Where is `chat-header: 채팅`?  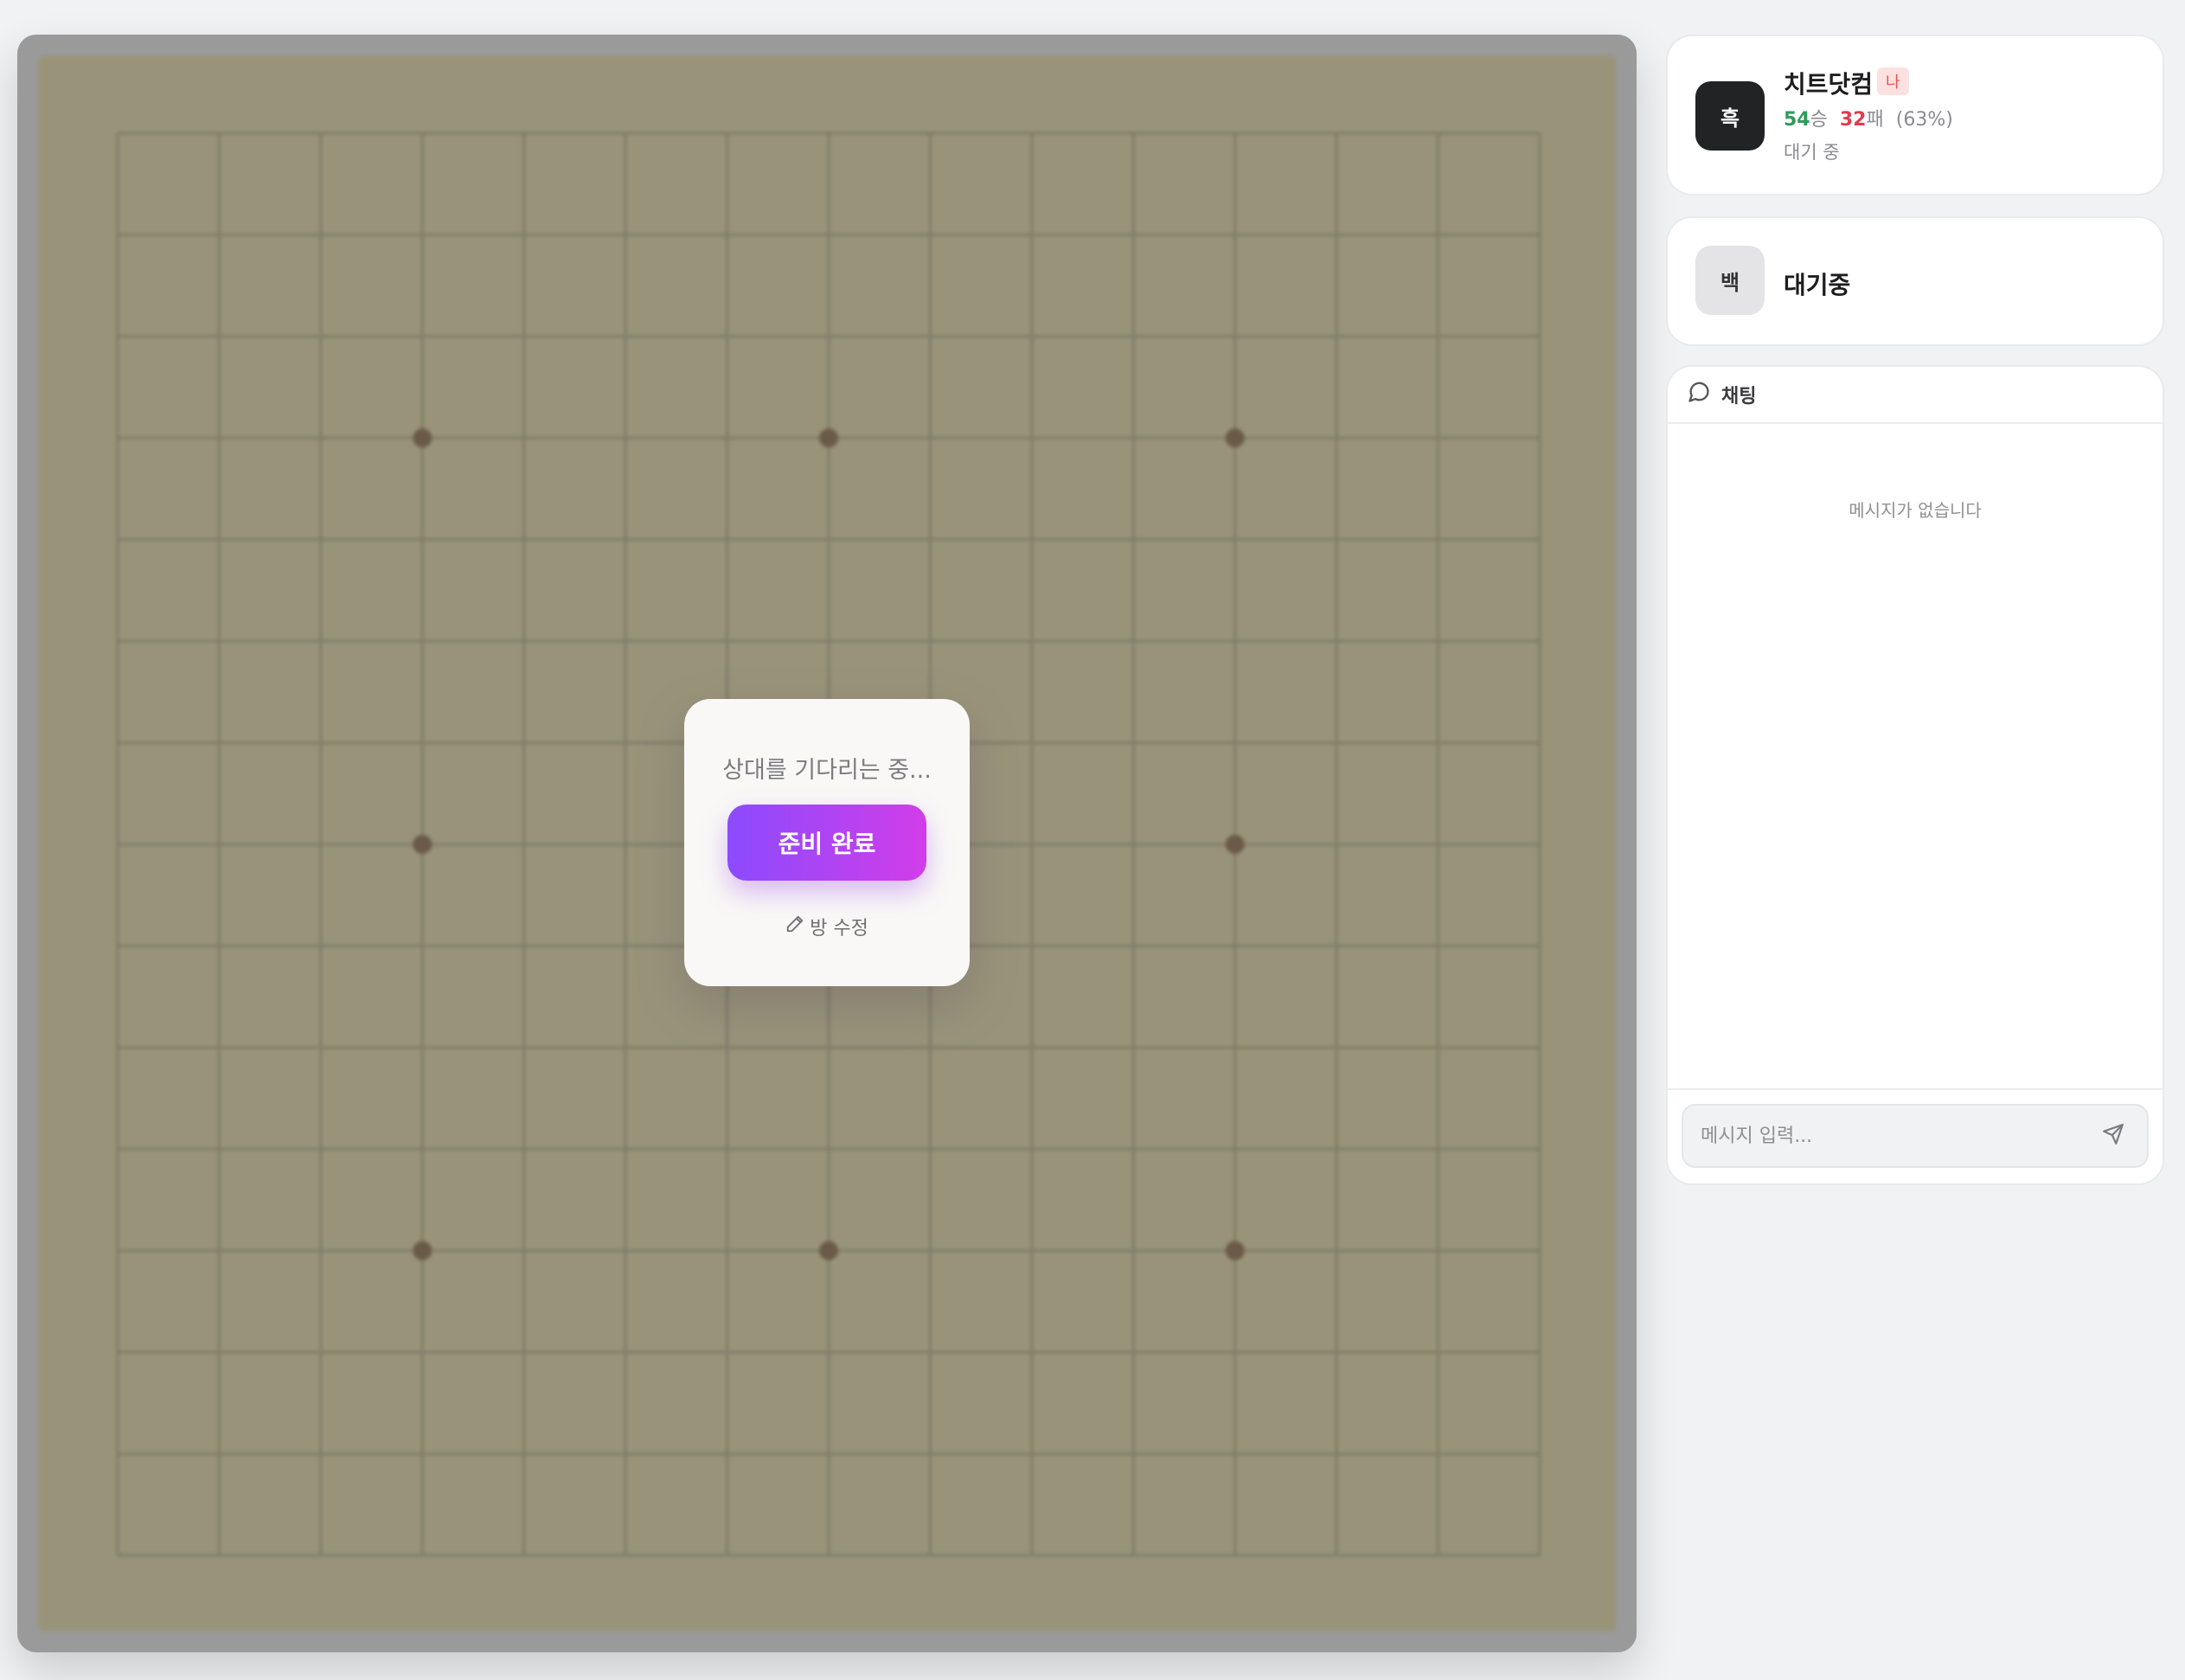
chat-header: 채팅 is located at coordinates (1915, 395).